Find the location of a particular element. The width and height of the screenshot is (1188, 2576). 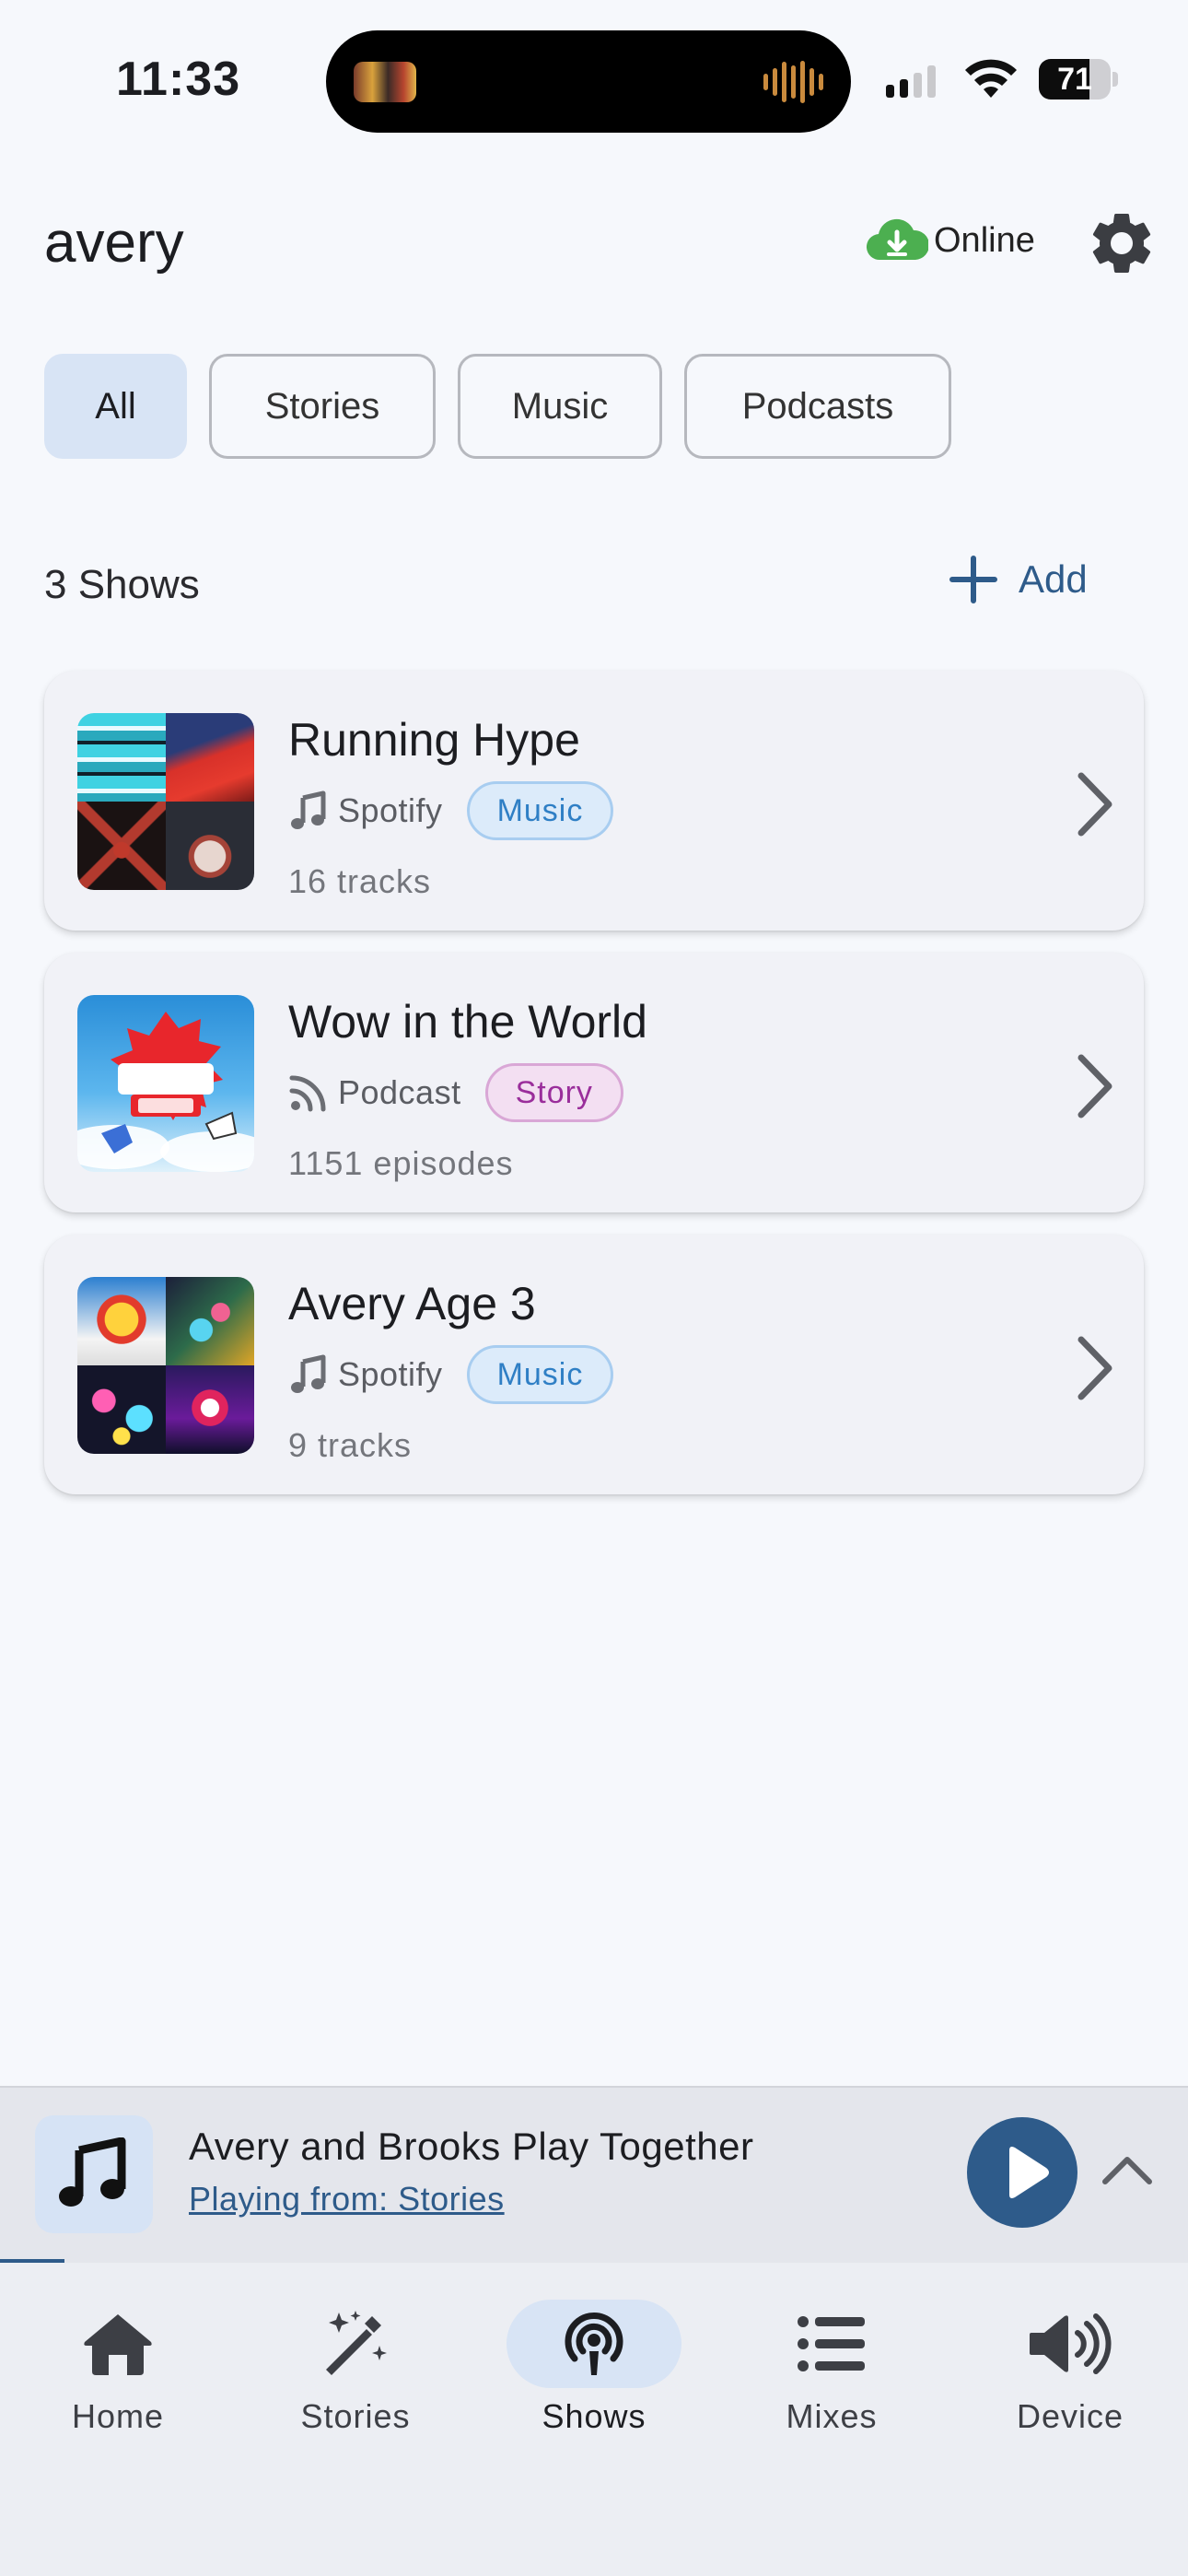

wifi-icon is located at coordinates (991, 78).